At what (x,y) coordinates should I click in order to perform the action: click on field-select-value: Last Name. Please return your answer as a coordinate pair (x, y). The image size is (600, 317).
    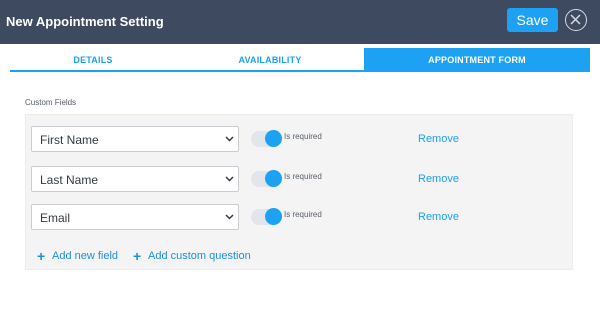
    Looking at the image, I should click on (69, 180).